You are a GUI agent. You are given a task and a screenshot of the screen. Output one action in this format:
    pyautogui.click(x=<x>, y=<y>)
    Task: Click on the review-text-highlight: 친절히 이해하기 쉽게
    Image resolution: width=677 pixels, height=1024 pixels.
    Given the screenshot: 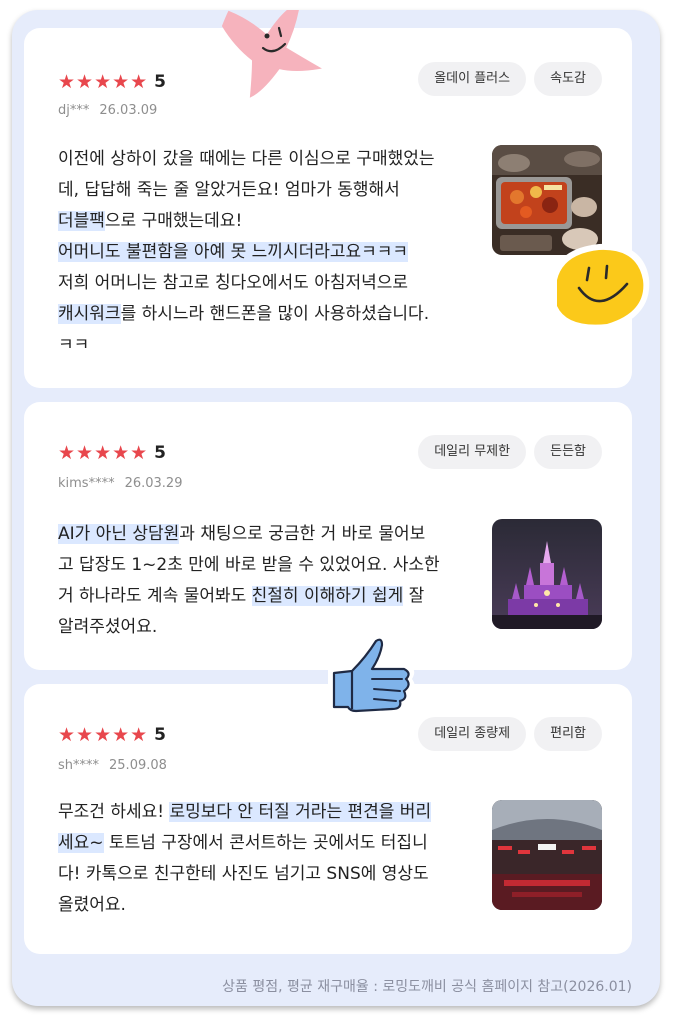 What is the action you would take?
    pyautogui.click(x=327, y=596)
    